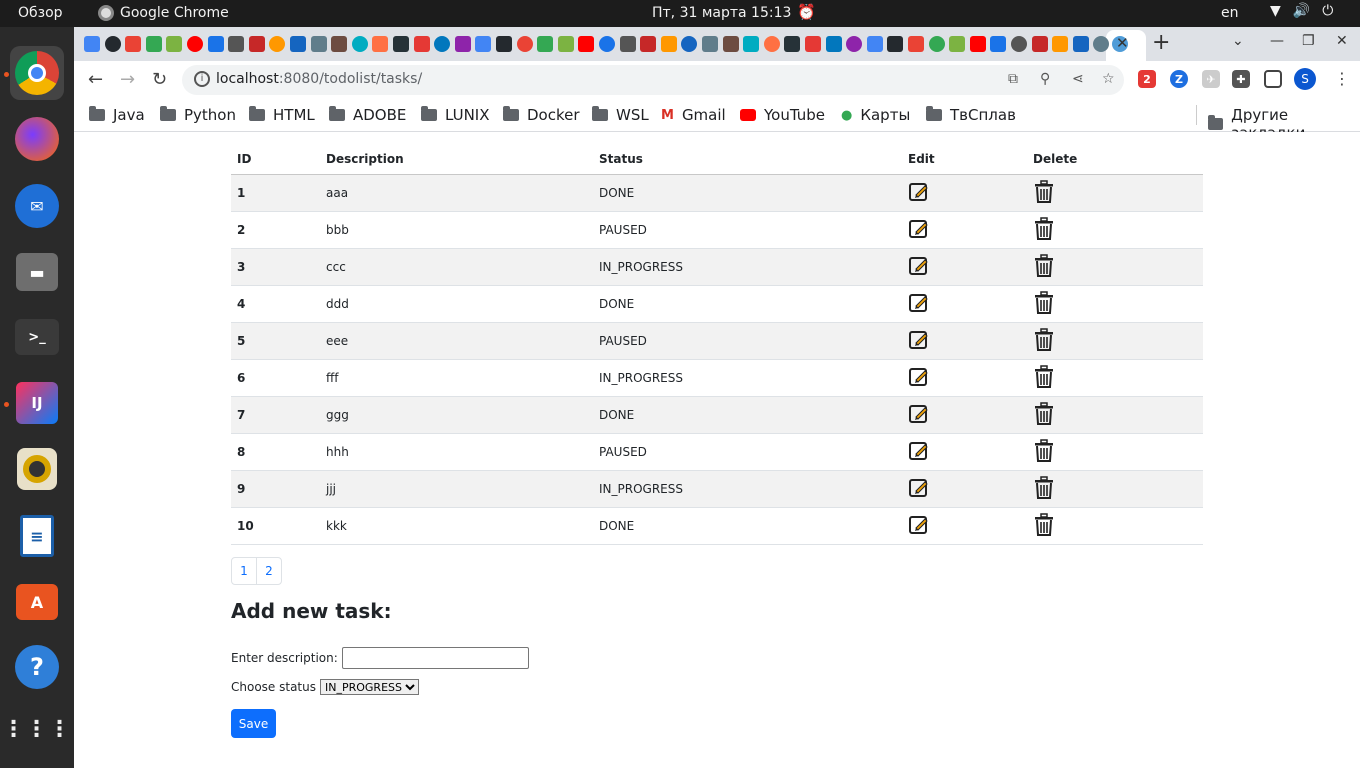  What do you see at coordinates (1238, 41) in the screenshot?
I see `tab-search-icon: ⌄` at bounding box center [1238, 41].